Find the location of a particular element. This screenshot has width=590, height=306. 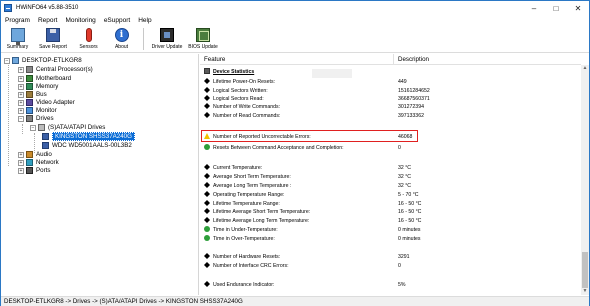

scroll-down-icon: ▼ is located at coordinates (585, 291).